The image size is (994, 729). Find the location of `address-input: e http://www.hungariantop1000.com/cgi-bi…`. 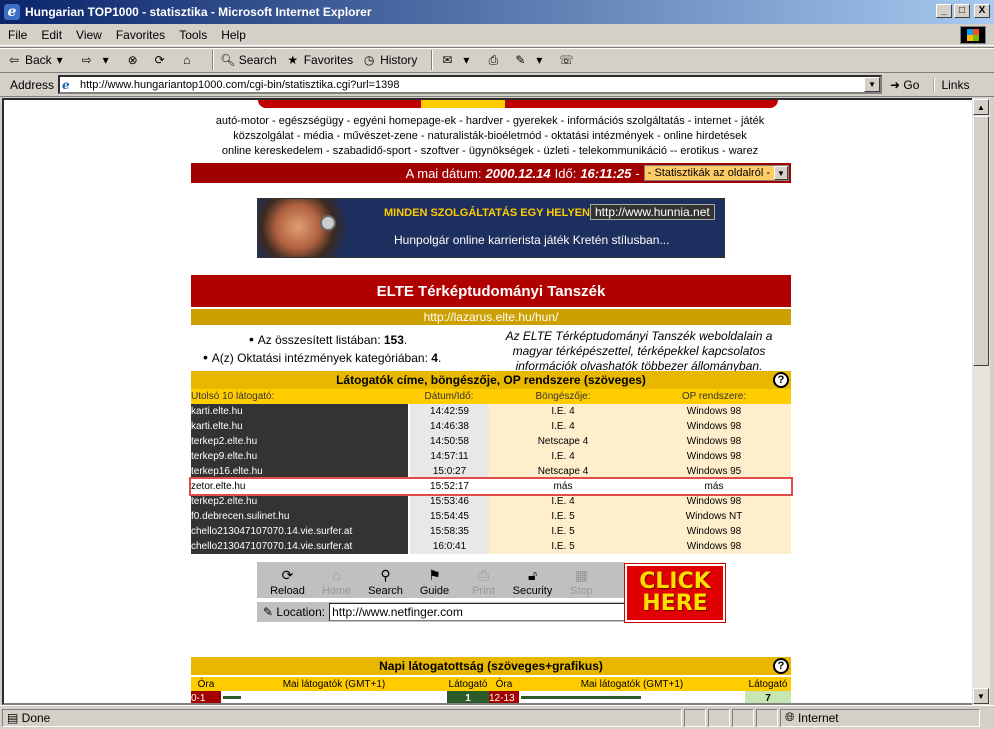

address-input: e http://www.hungariantop1000.com/cgi-bi… is located at coordinates (470, 84).